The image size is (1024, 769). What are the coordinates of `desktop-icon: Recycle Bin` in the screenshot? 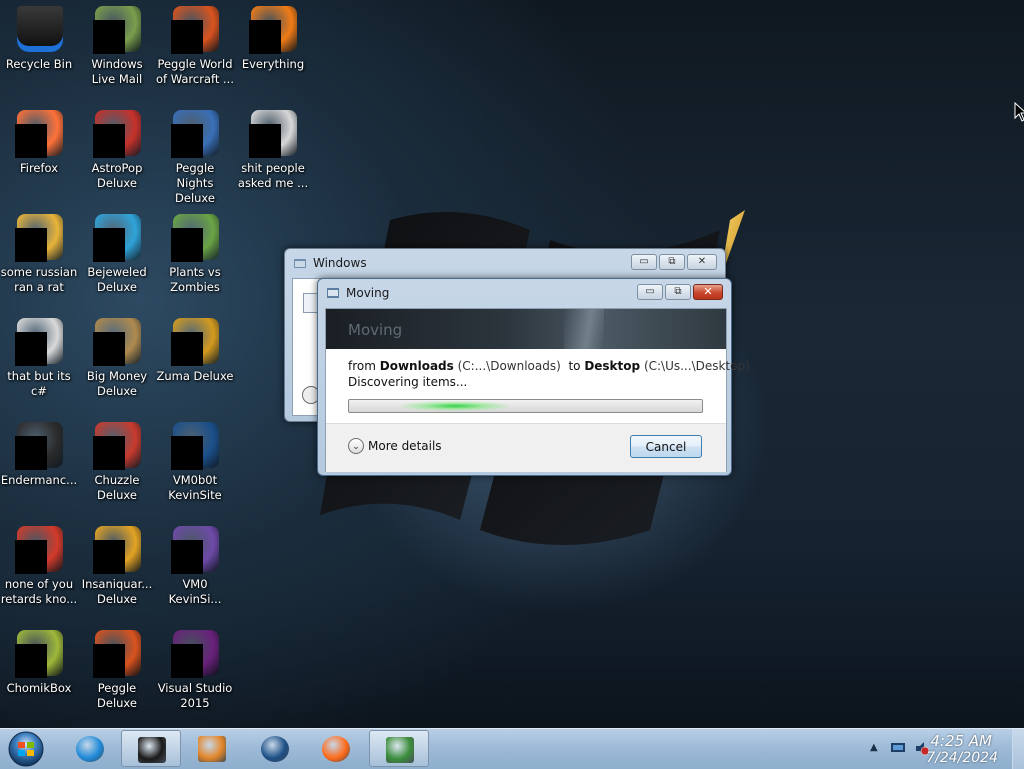 It's located at (39, 39).